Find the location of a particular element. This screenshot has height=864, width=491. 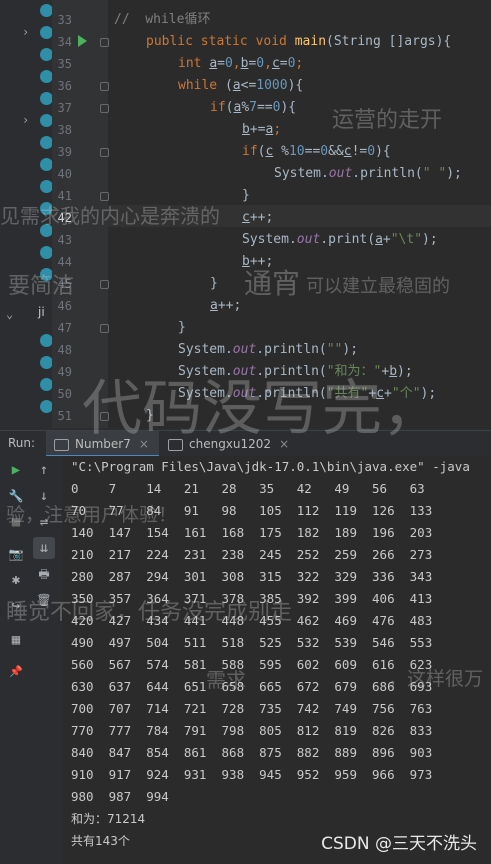

line-number: 49 is located at coordinates (64, 372).